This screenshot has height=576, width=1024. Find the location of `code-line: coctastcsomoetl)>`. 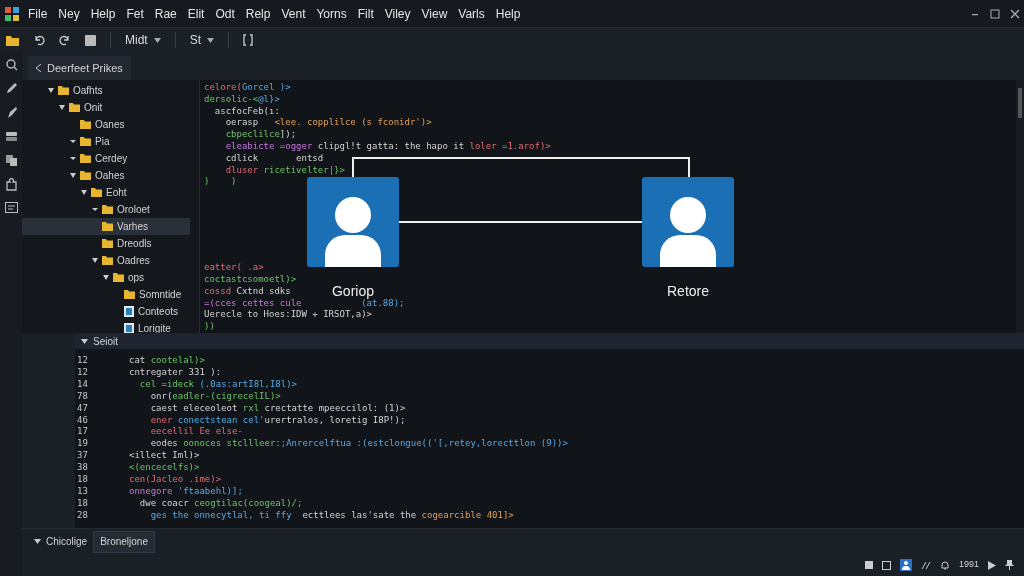

code-line: coctastcsomoetl)> is located at coordinates (250, 279).